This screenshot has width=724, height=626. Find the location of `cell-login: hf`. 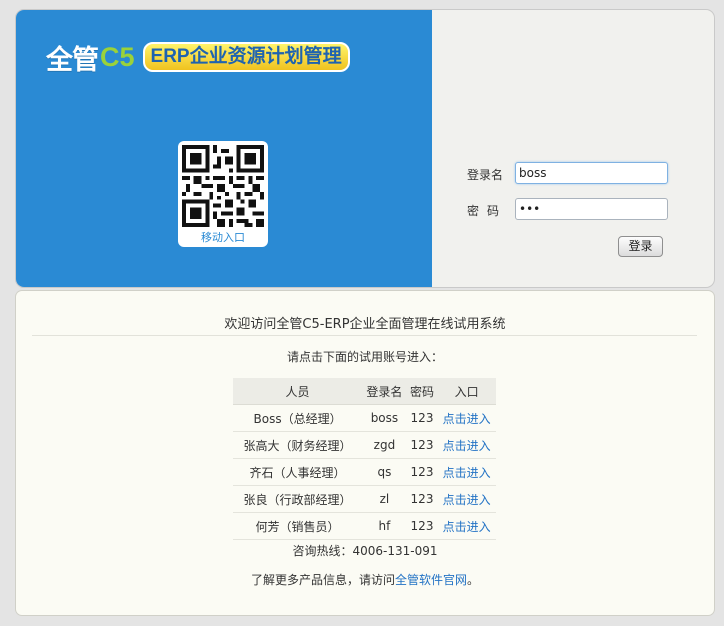

cell-login: hf is located at coordinates (384, 526).